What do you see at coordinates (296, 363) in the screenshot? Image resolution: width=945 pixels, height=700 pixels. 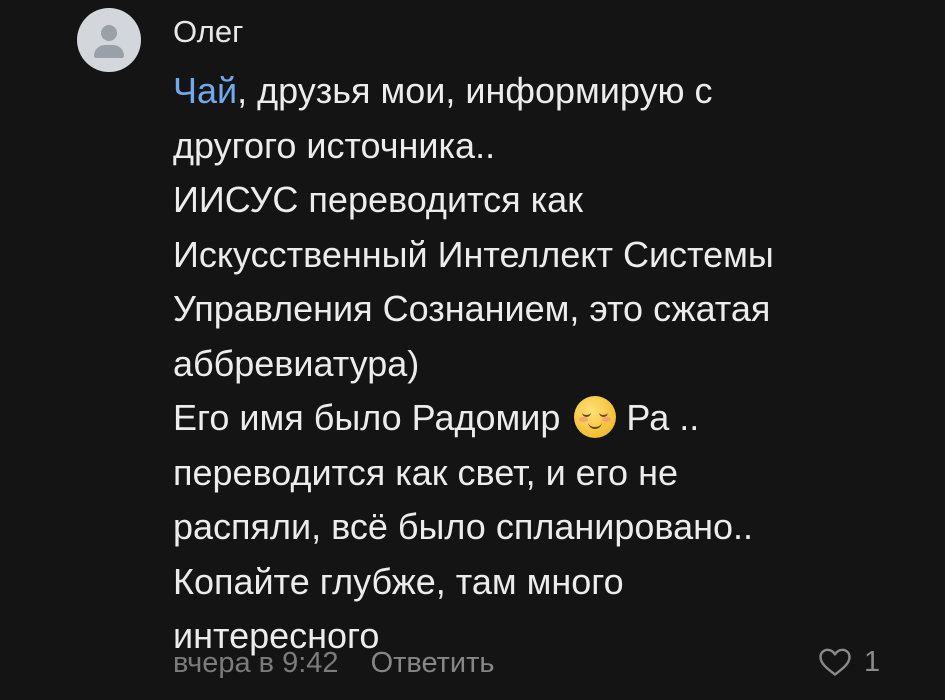 I see `comment-line: аббревиатура)` at bounding box center [296, 363].